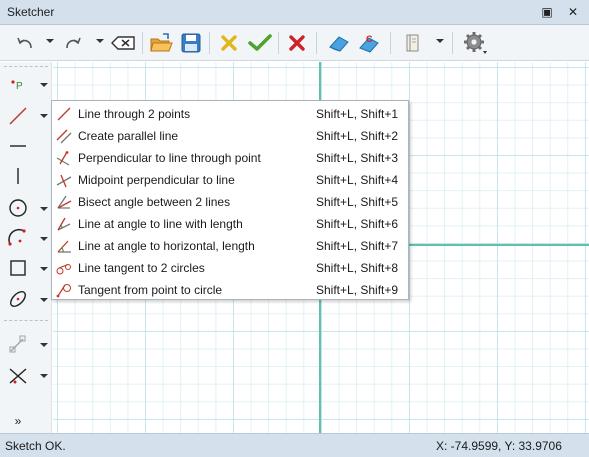 The width and height of the screenshot is (589, 457). I want to click on cursor-coordinates: X: -74.9599, Y: 33.9706, so click(499, 446).